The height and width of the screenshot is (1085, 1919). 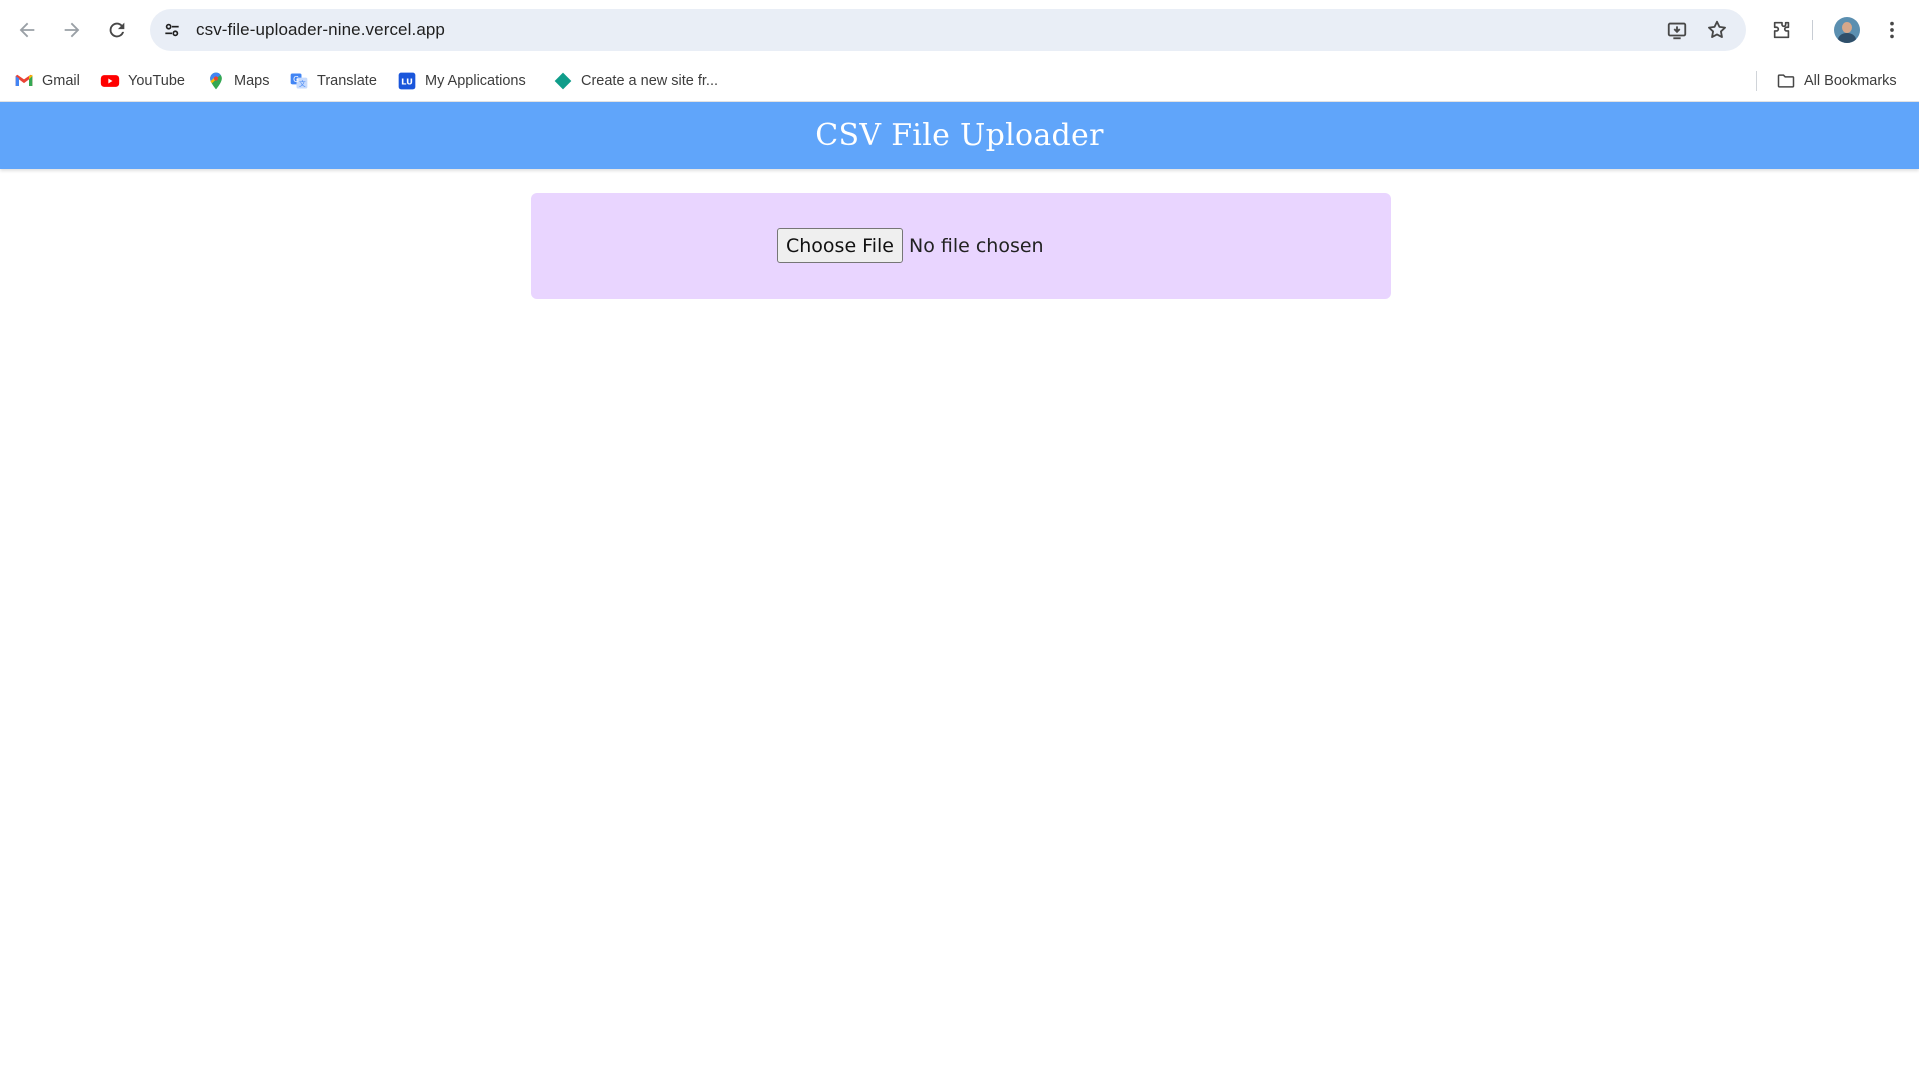 I want to click on browser-toolbar: csv-file-uploader-nine.vercel.app, so click(x=959, y=30).